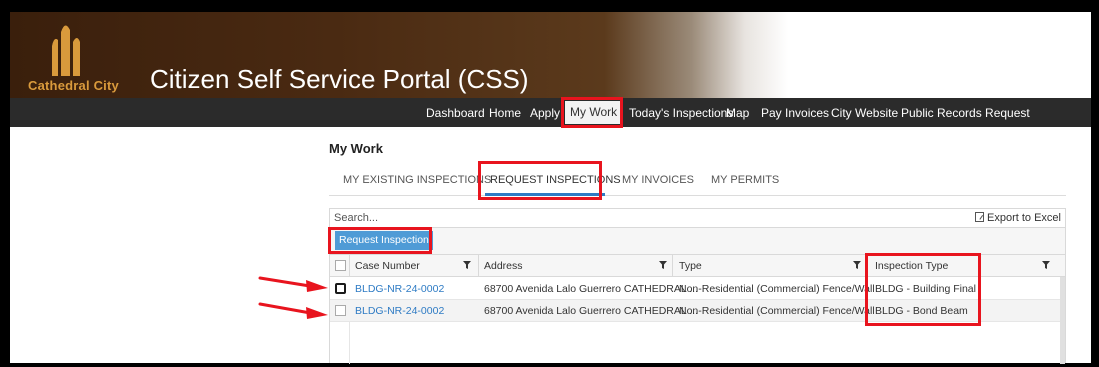  I want to click on tab-my-permits: MY PERMITS, so click(745, 180).